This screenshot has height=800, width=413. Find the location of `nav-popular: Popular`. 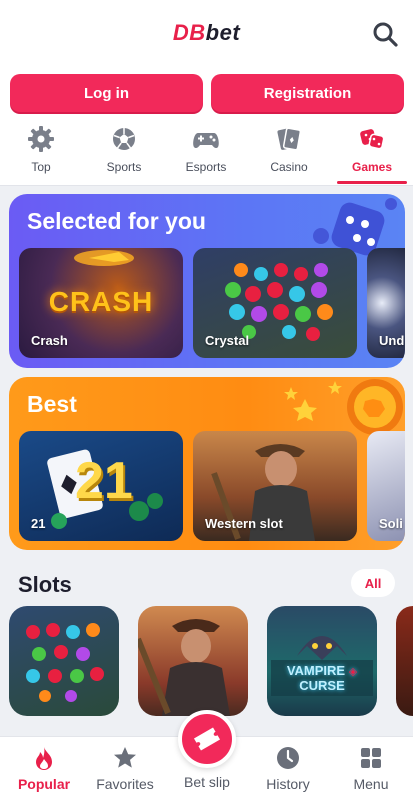

nav-popular: Popular is located at coordinates (44, 768).